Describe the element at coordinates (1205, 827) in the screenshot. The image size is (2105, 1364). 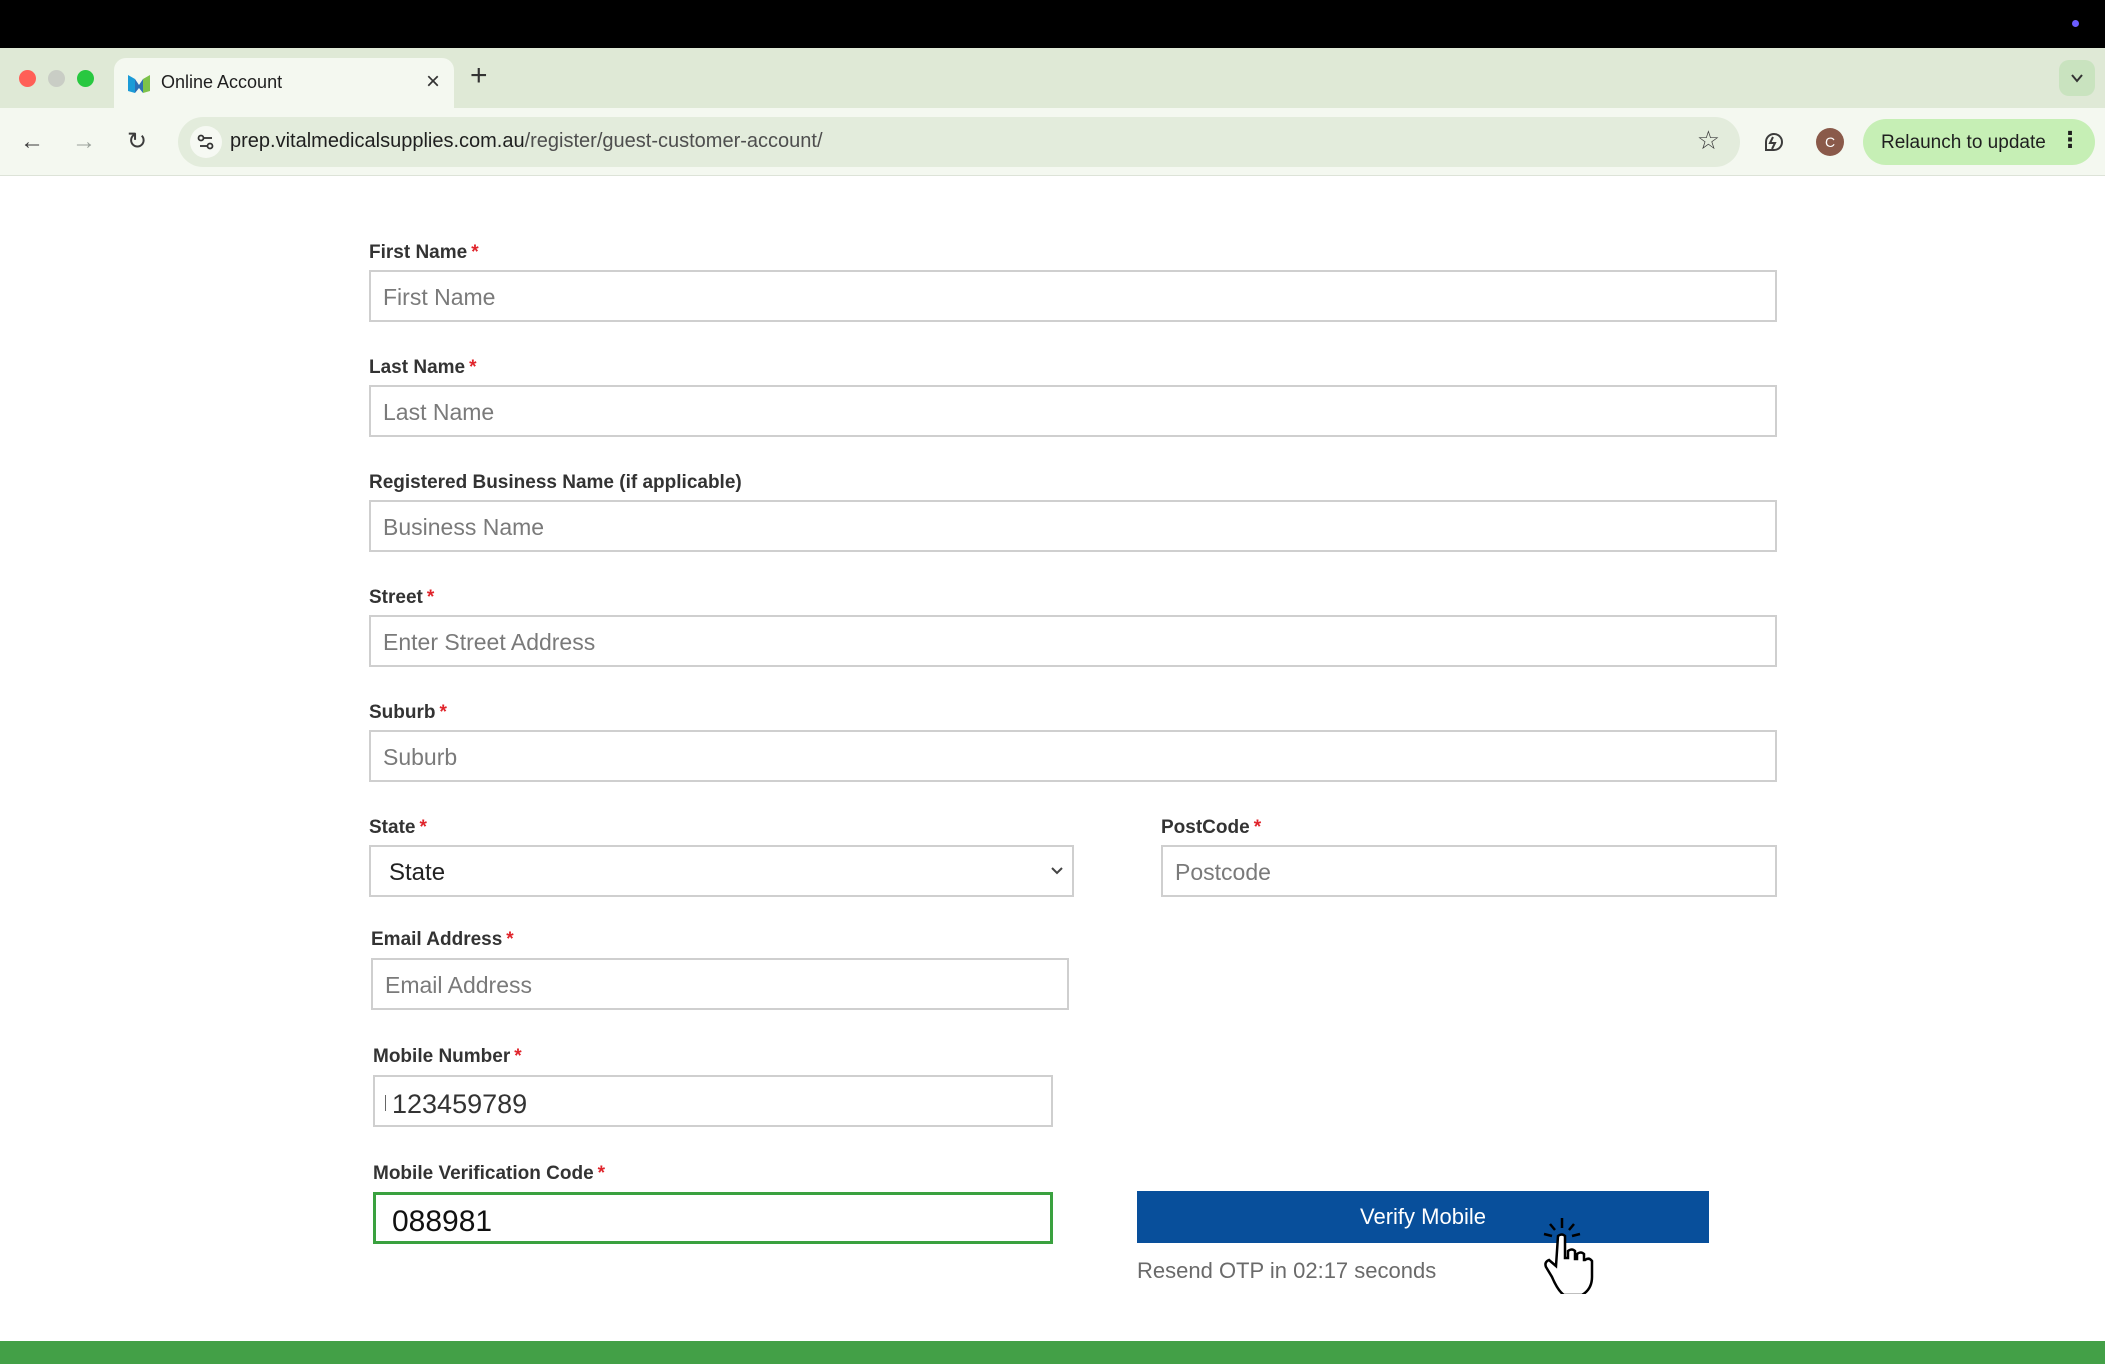
I see `postcode-label-text: PostCode` at that location.